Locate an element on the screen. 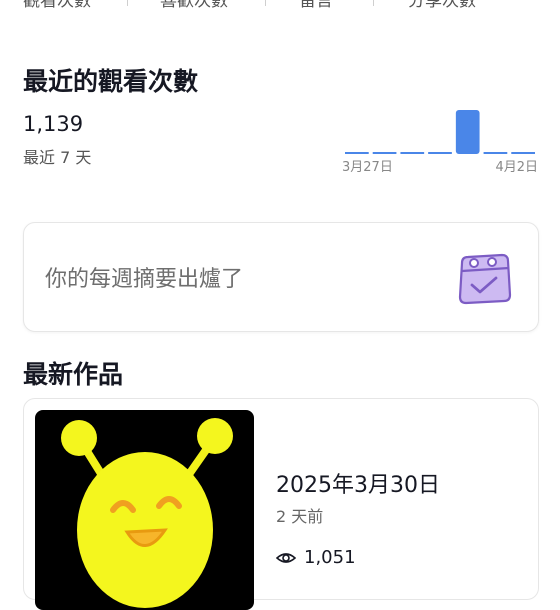 The width and height of the screenshot is (560, 610). stat-label-views: 觀看次數 is located at coordinates (57, 8).